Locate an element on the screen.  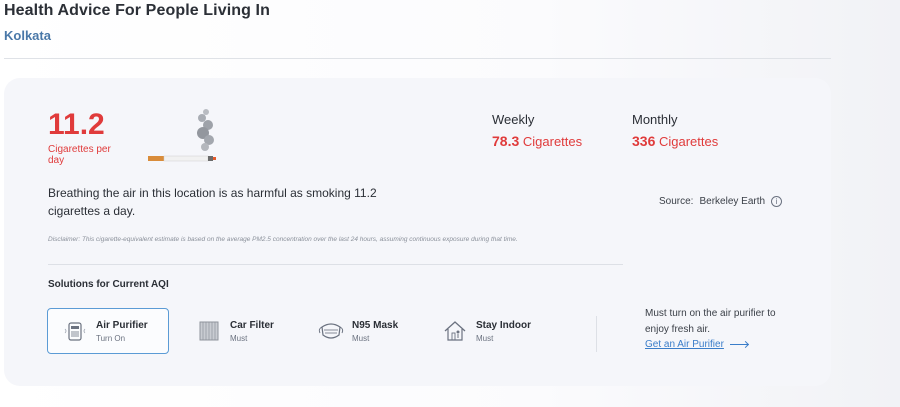
solution-name: N95 Mask is located at coordinates (375, 325).